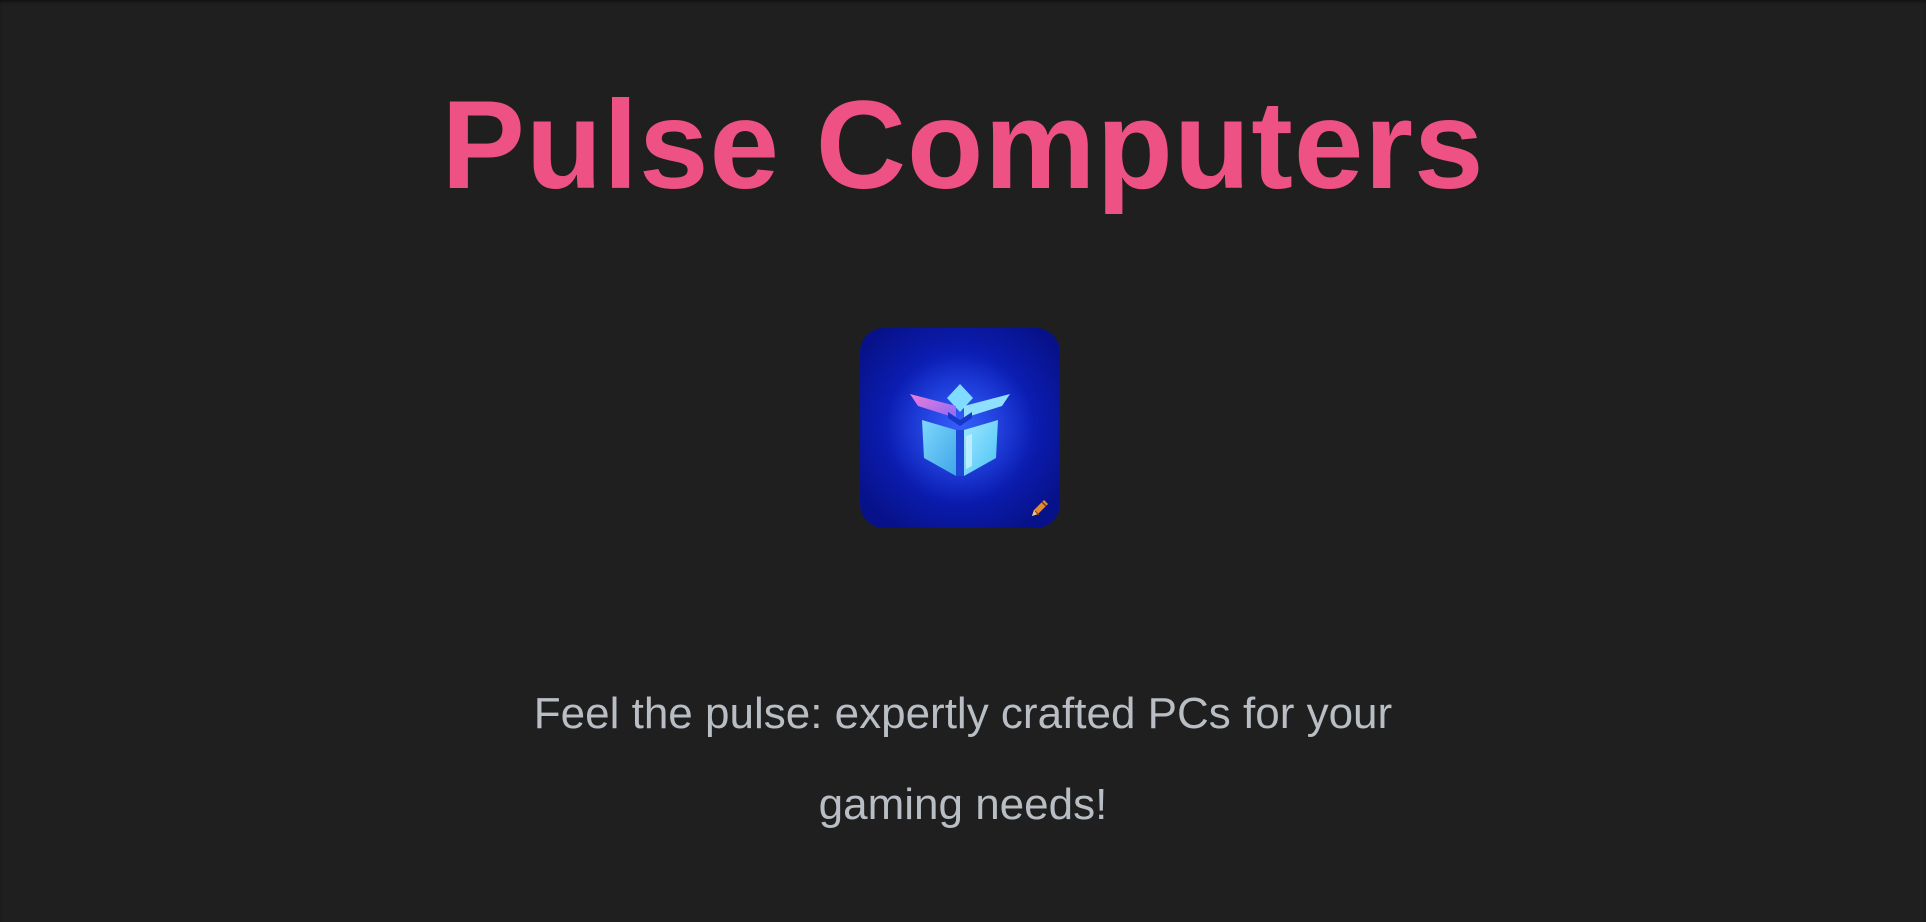  I want to click on pencil-edit-icon, so click(1040, 508).